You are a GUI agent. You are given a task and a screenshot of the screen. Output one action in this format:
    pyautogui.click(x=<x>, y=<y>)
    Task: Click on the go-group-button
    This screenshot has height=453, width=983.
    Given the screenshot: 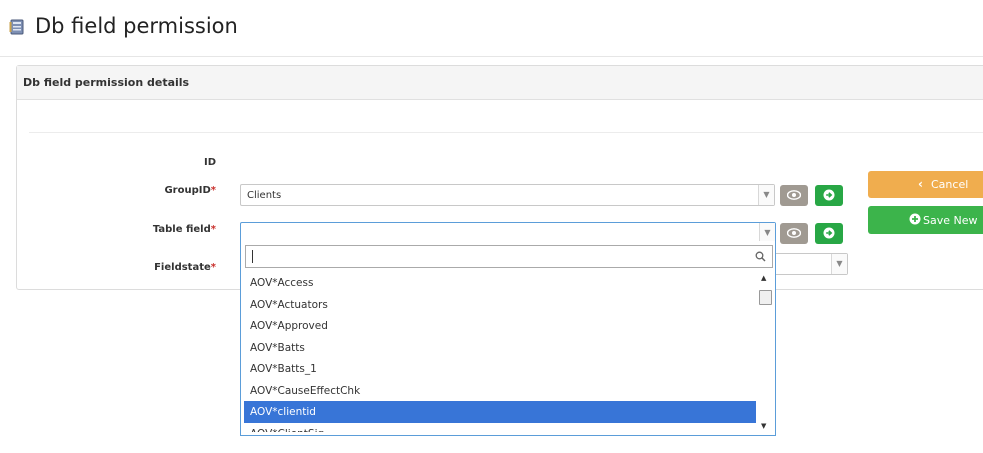 What is the action you would take?
    pyautogui.click(x=829, y=195)
    